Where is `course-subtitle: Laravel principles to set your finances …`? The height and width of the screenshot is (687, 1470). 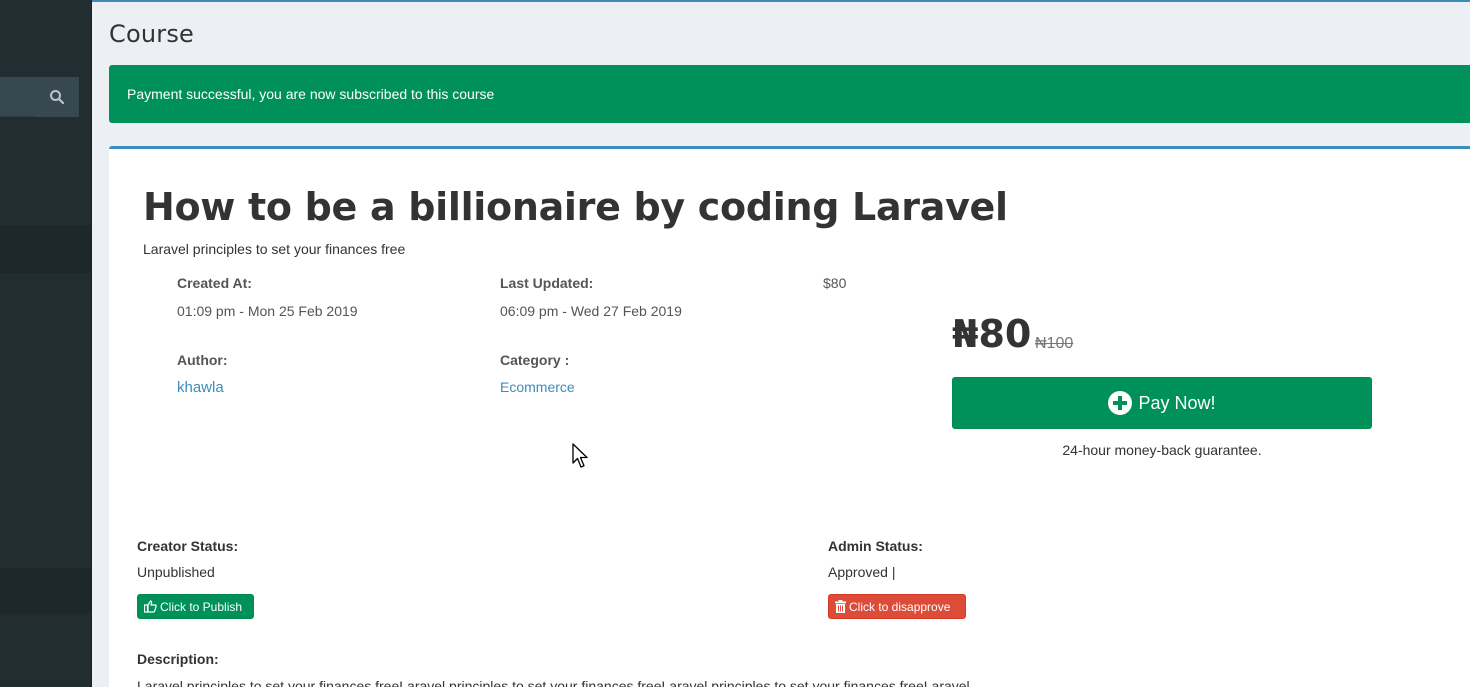 course-subtitle: Laravel principles to set your finances … is located at coordinates (274, 249).